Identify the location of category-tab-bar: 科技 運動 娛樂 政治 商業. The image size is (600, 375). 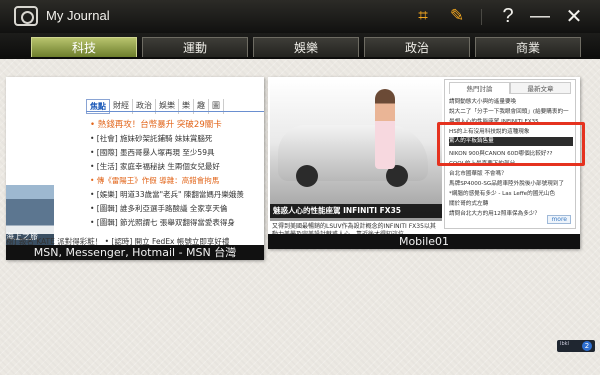
(300, 46).